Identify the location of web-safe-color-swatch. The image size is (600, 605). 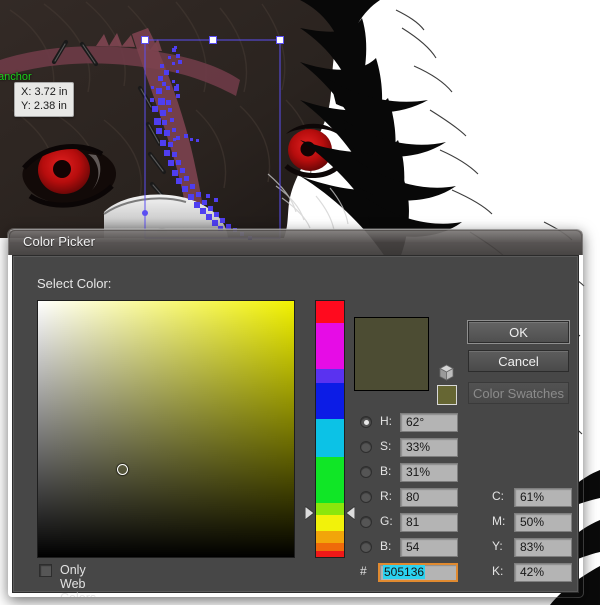
(447, 395).